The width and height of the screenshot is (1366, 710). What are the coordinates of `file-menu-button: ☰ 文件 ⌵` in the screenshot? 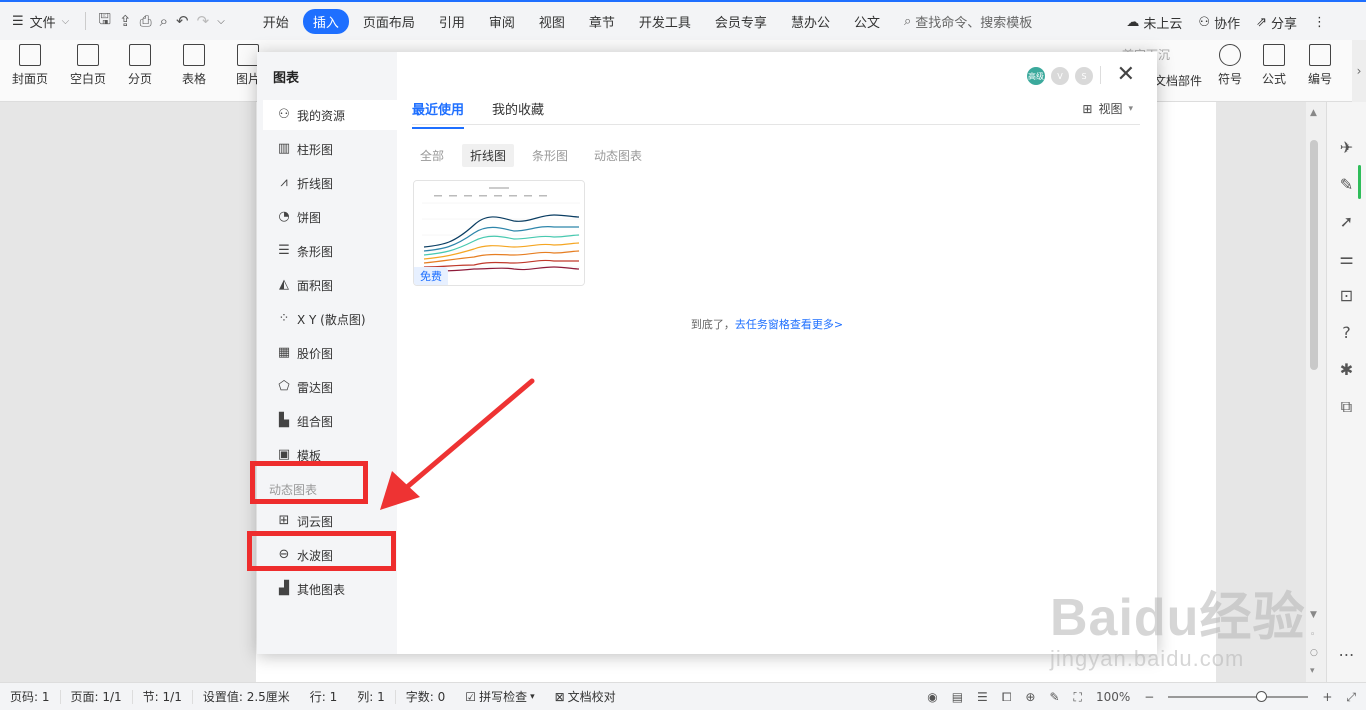 It's located at (40, 21).